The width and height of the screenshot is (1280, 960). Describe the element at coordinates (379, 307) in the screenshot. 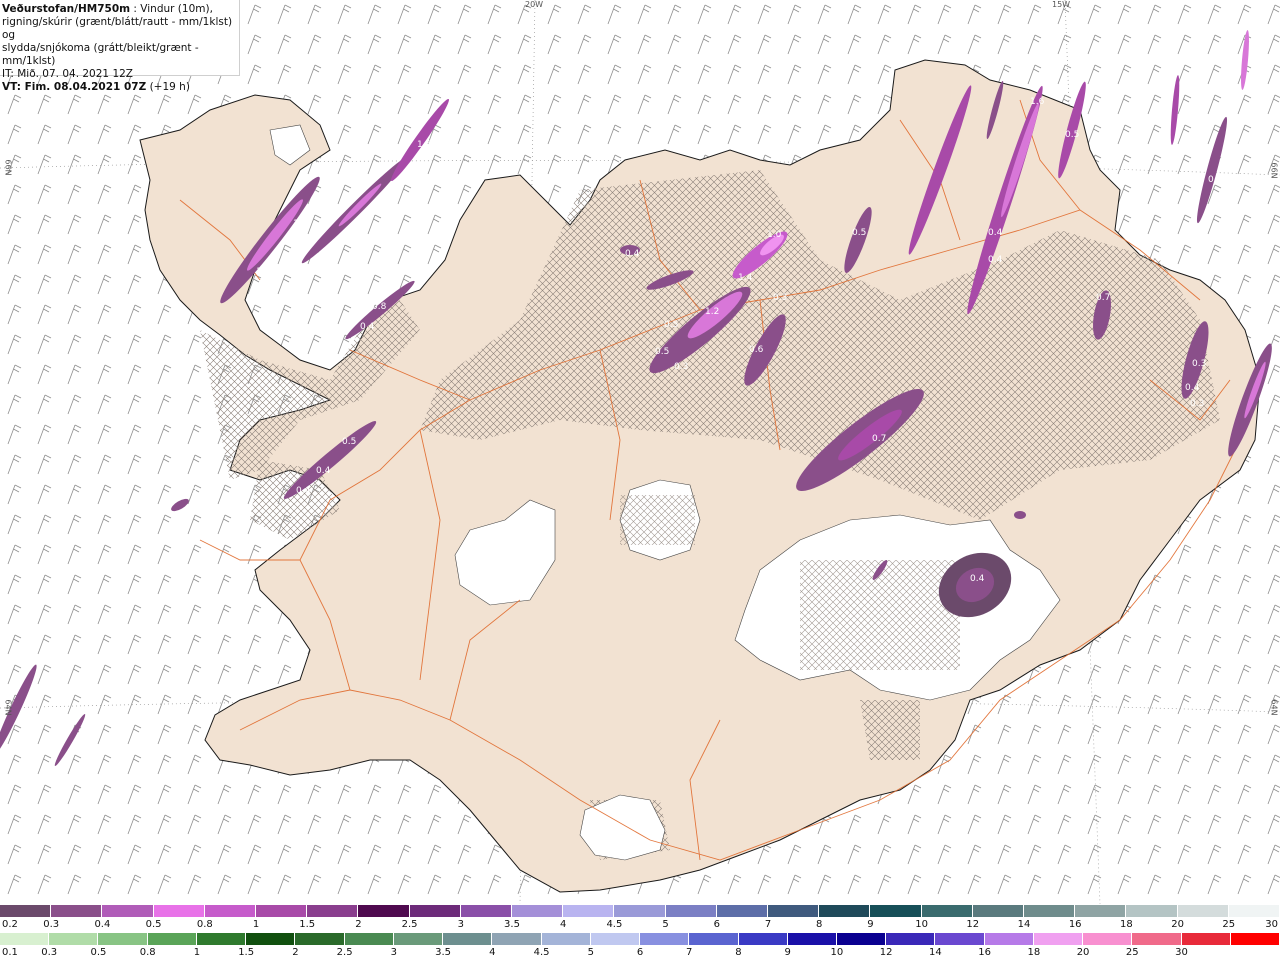

I see `precip-label: 0.8` at that location.